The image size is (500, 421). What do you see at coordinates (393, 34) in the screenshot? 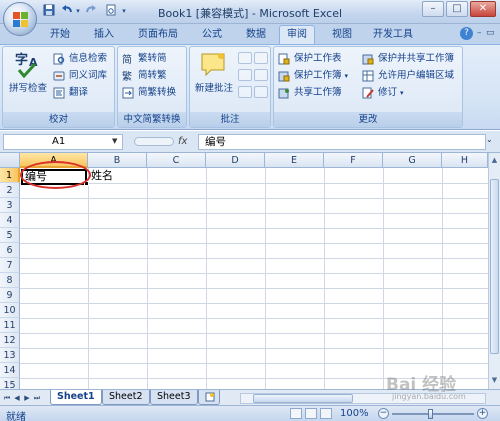
I see `tab-developer: 开发工具` at bounding box center [393, 34].